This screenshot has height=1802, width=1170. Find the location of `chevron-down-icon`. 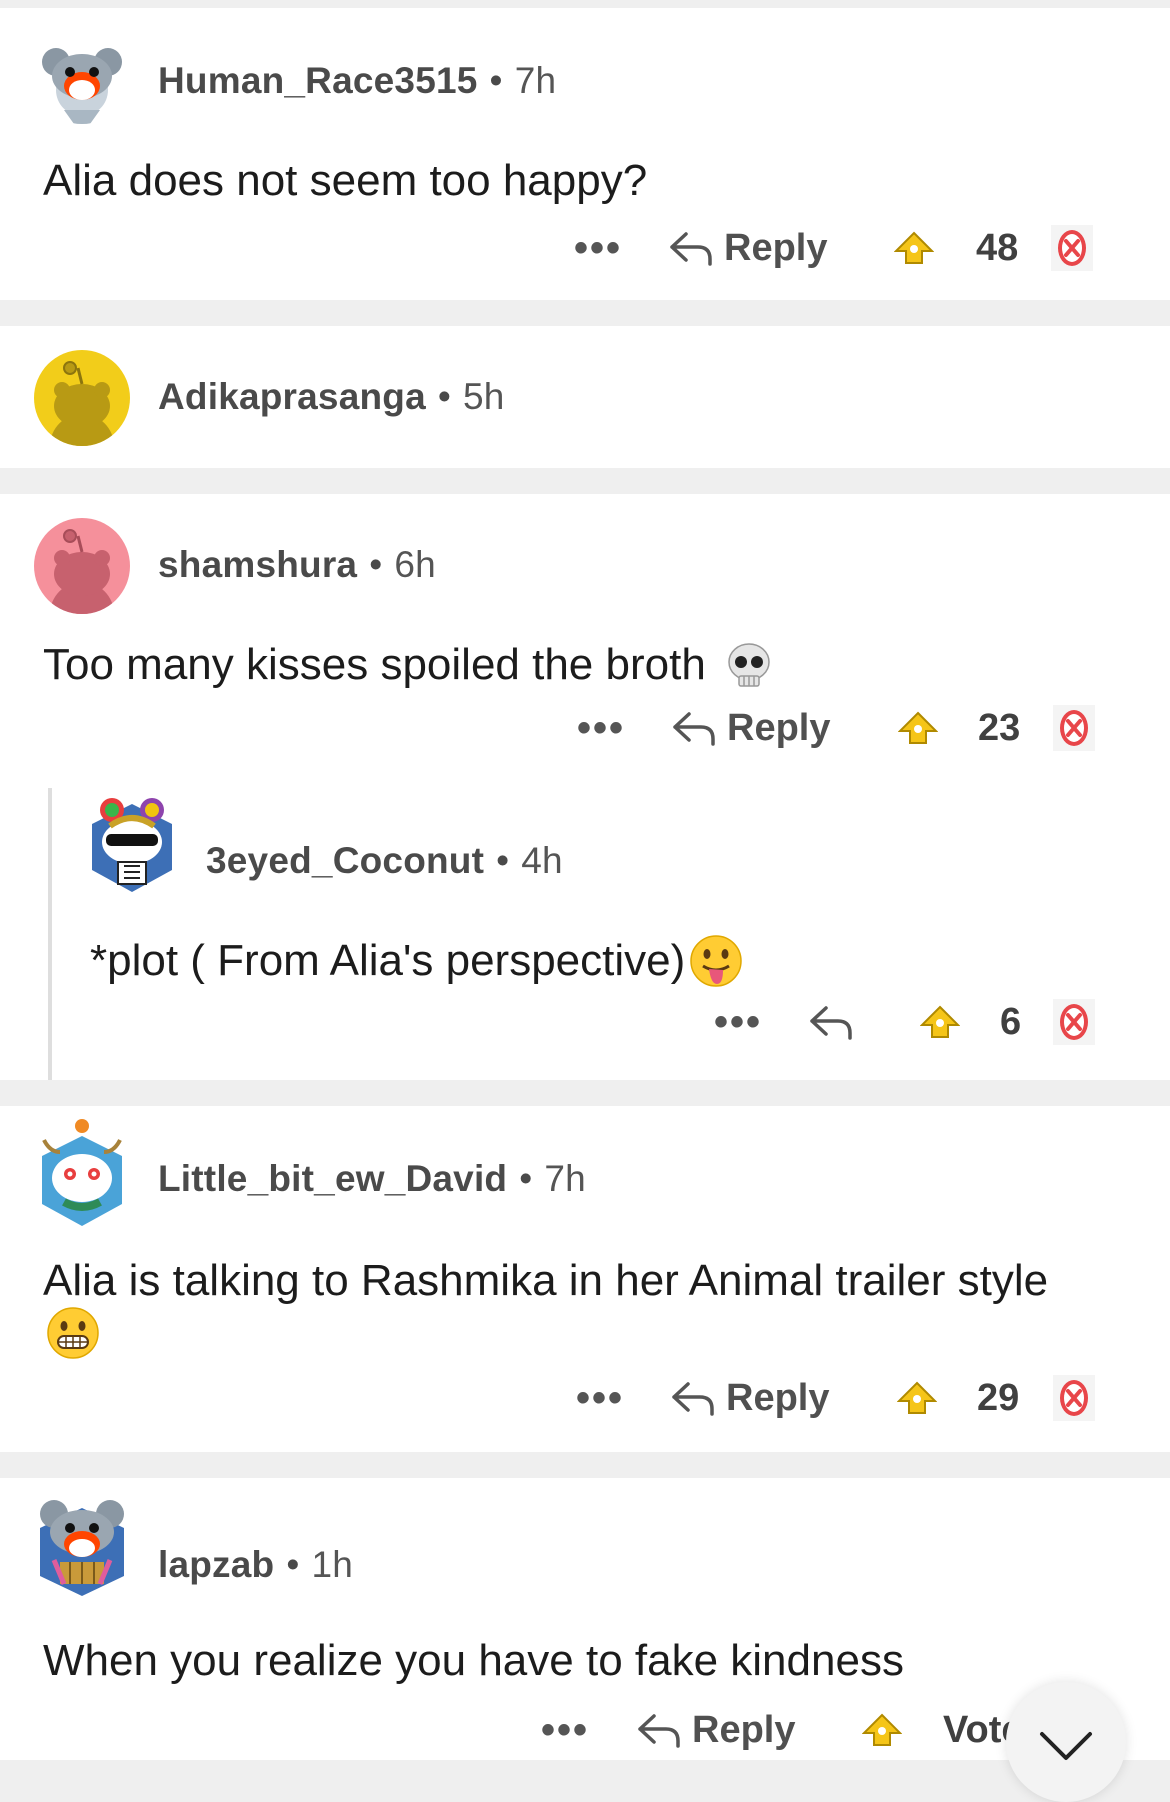

chevron-down-icon is located at coordinates (1066, 1746).